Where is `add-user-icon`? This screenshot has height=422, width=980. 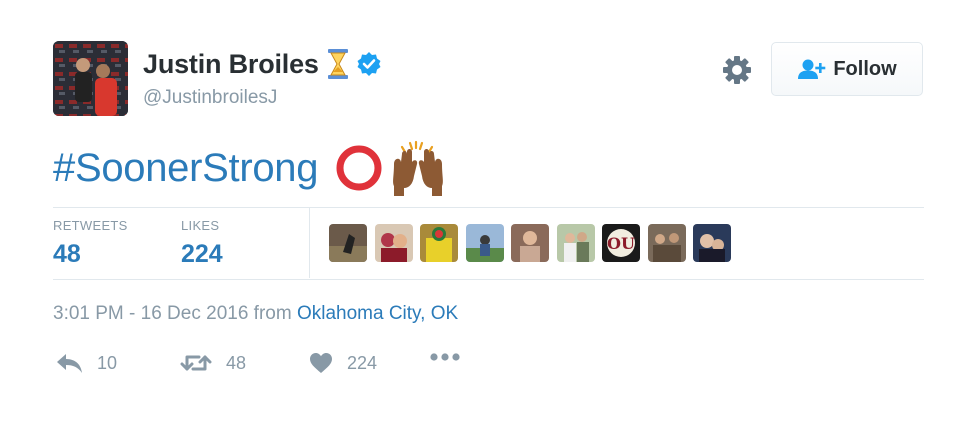 add-user-icon is located at coordinates (812, 69).